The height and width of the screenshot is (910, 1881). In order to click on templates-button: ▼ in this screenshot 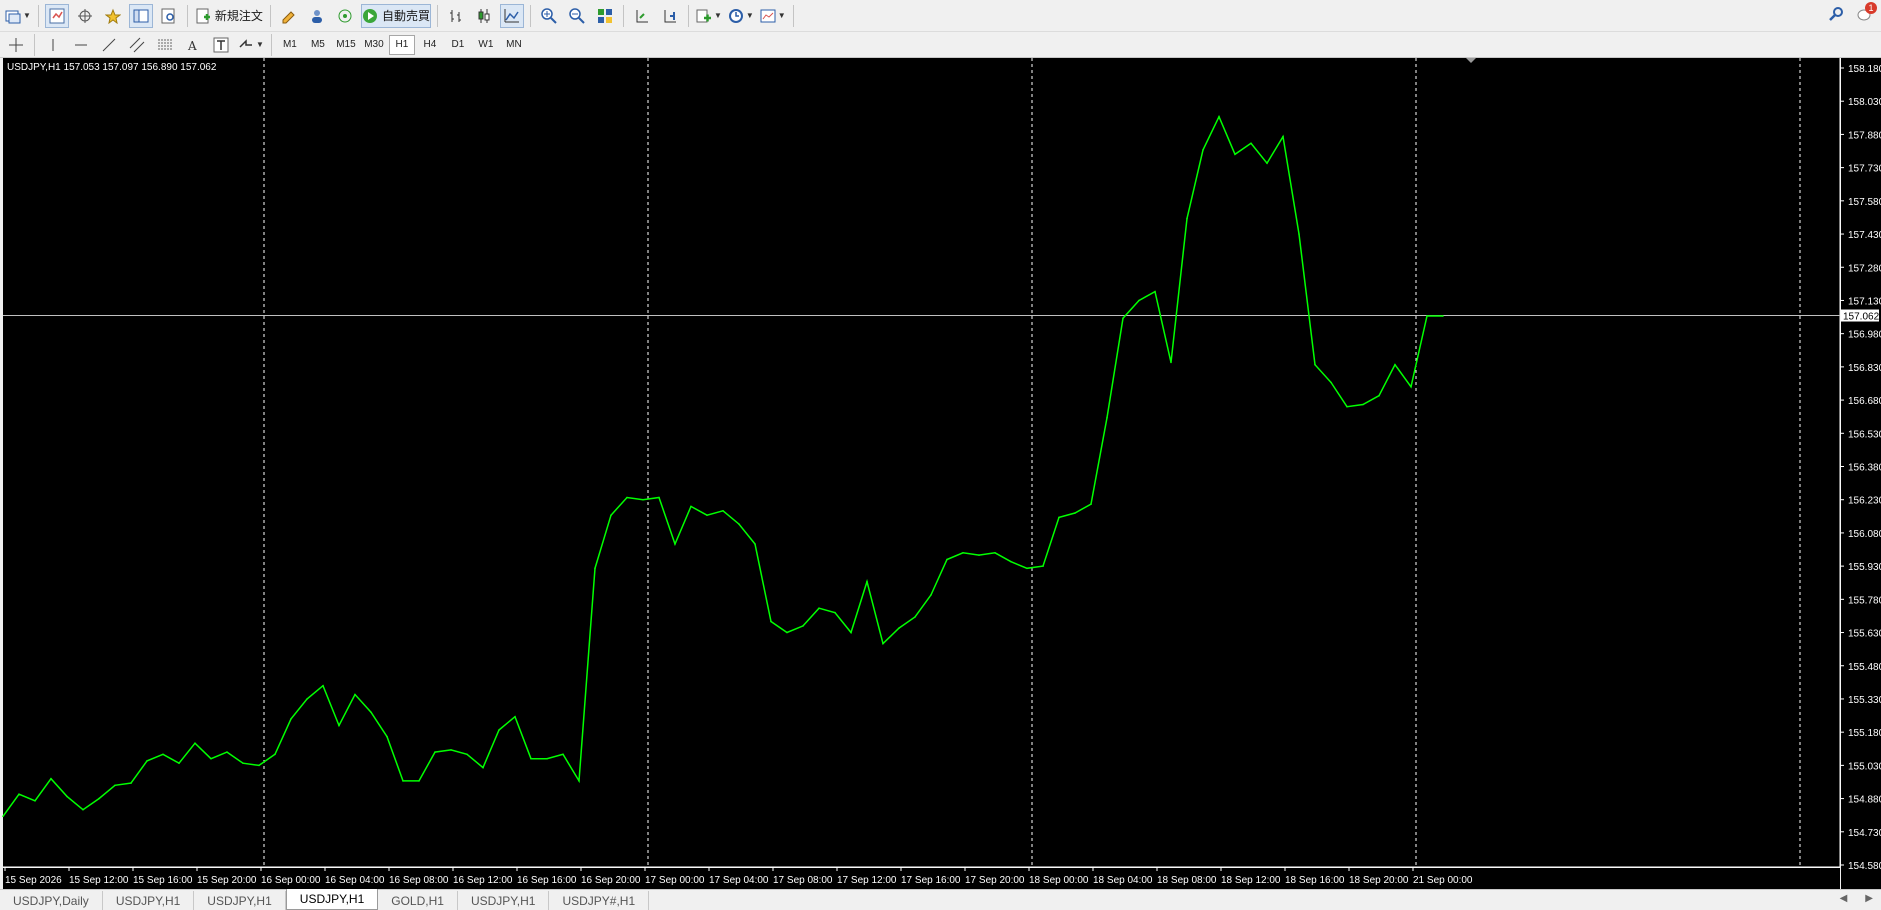, I will do `click(773, 16)`.